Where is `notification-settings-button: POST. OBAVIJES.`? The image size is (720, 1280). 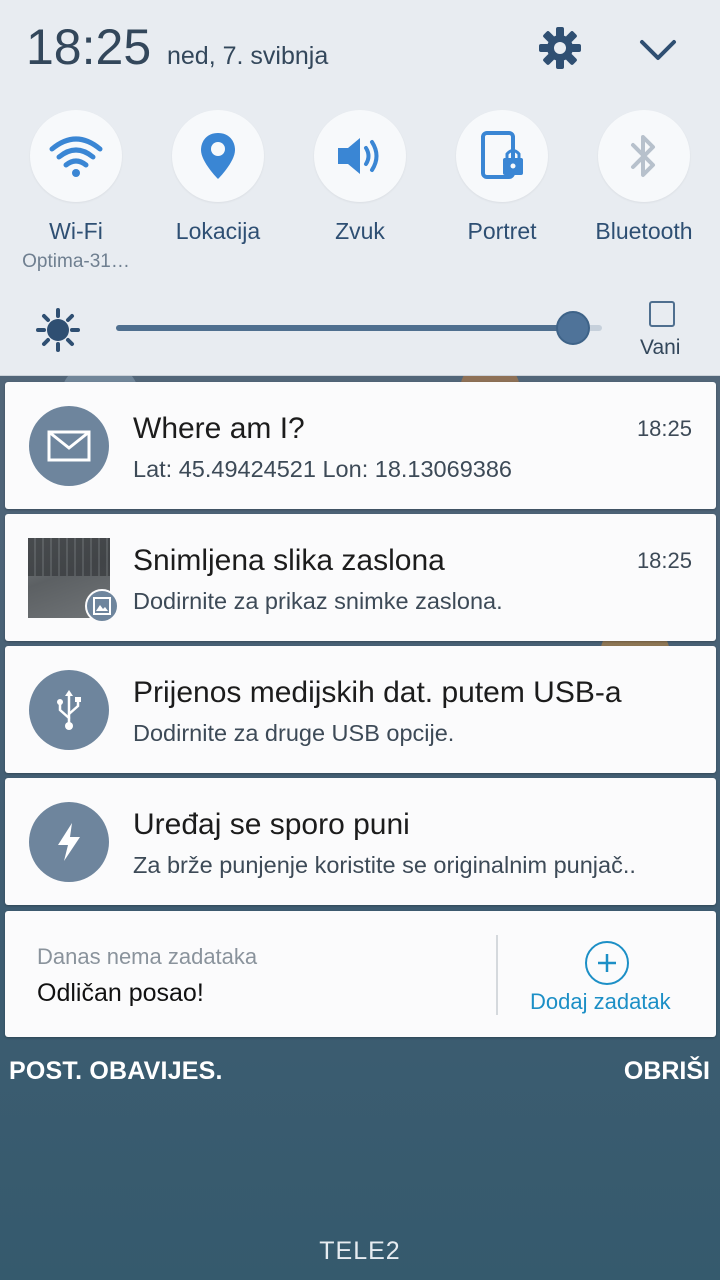 notification-settings-button: POST. OBAVIJES. is located at coordinates (116, 1071).